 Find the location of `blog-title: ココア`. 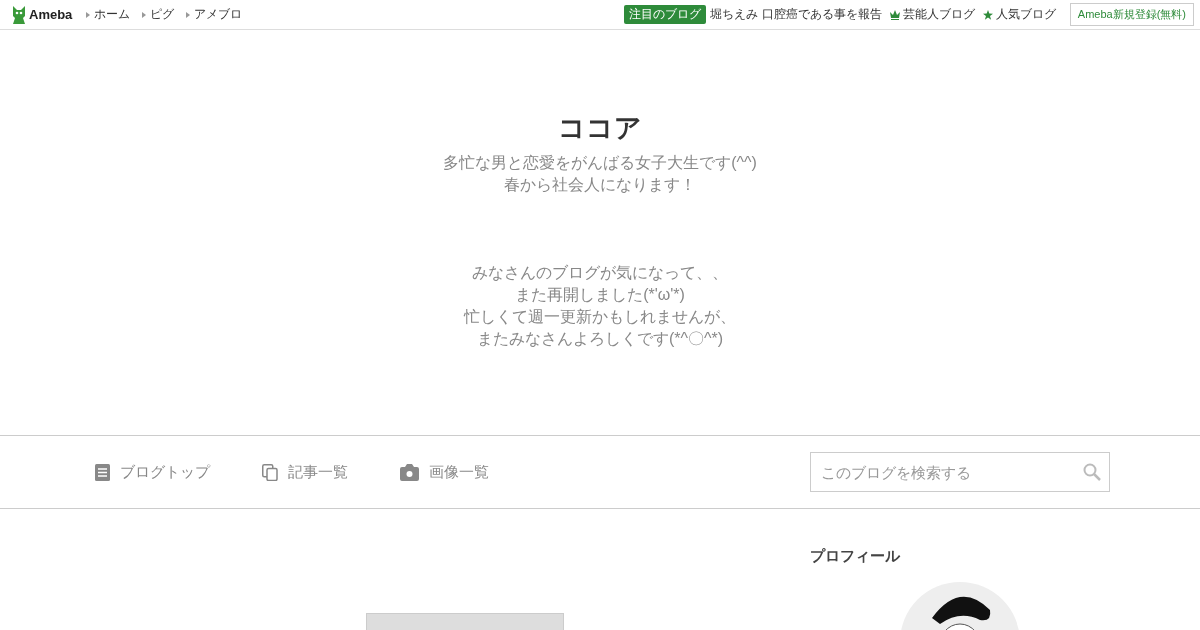

blog-title: ココア is located at coordinates (600, 128).